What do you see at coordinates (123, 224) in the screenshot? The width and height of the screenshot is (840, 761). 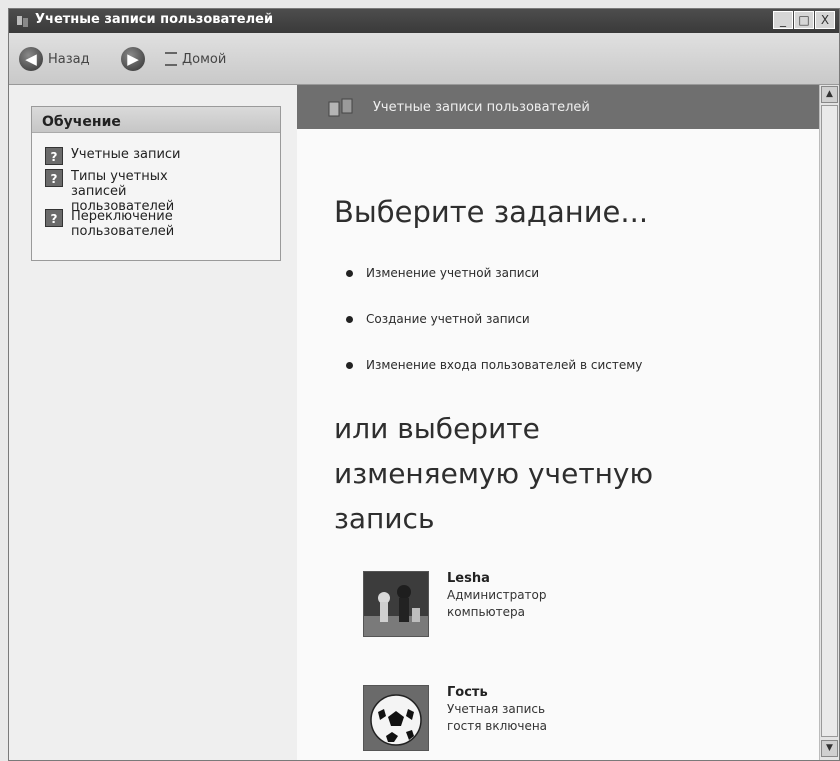 I see `learn-item-label: Переключение пользователей` at bounding box center [123, 224].